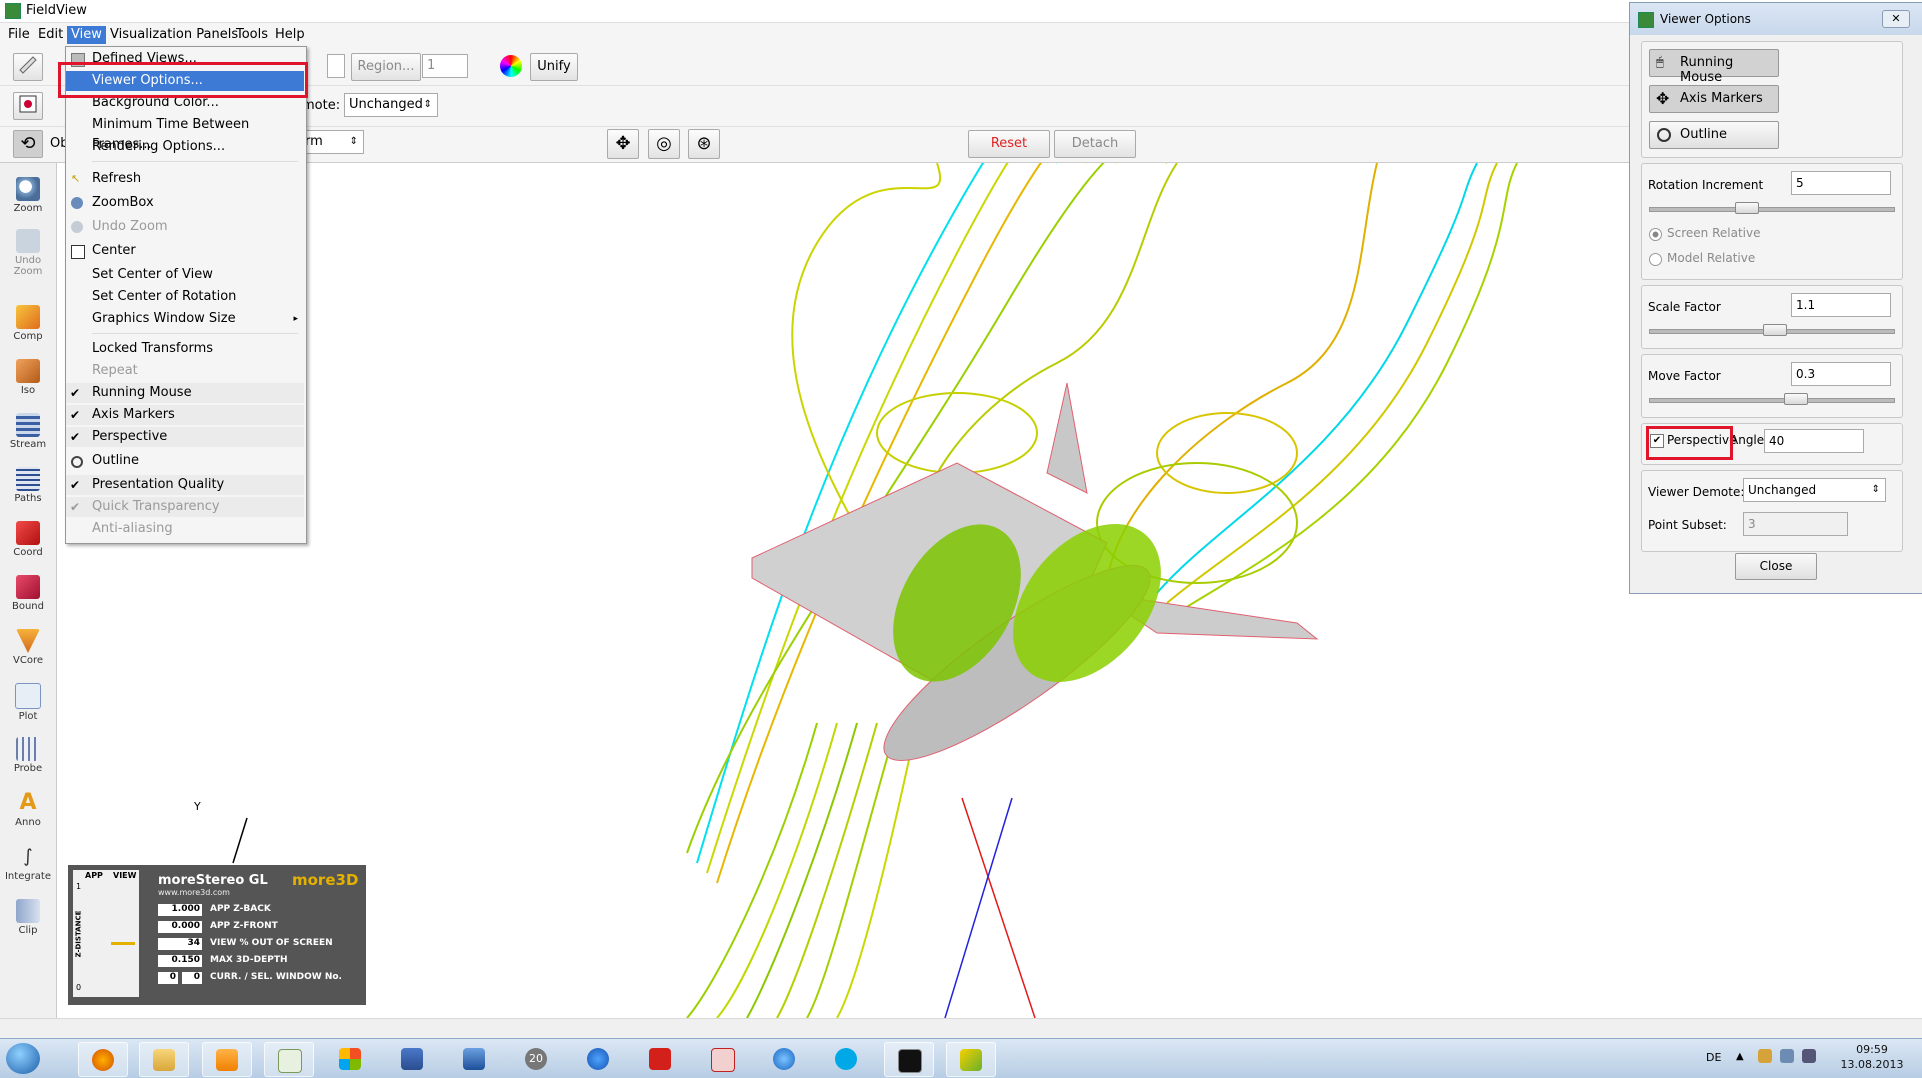  Describe the element at coordinates (185, 275) in the screenshot. I see `menu-item-set-center-of-view: Set Center of View` at that location.